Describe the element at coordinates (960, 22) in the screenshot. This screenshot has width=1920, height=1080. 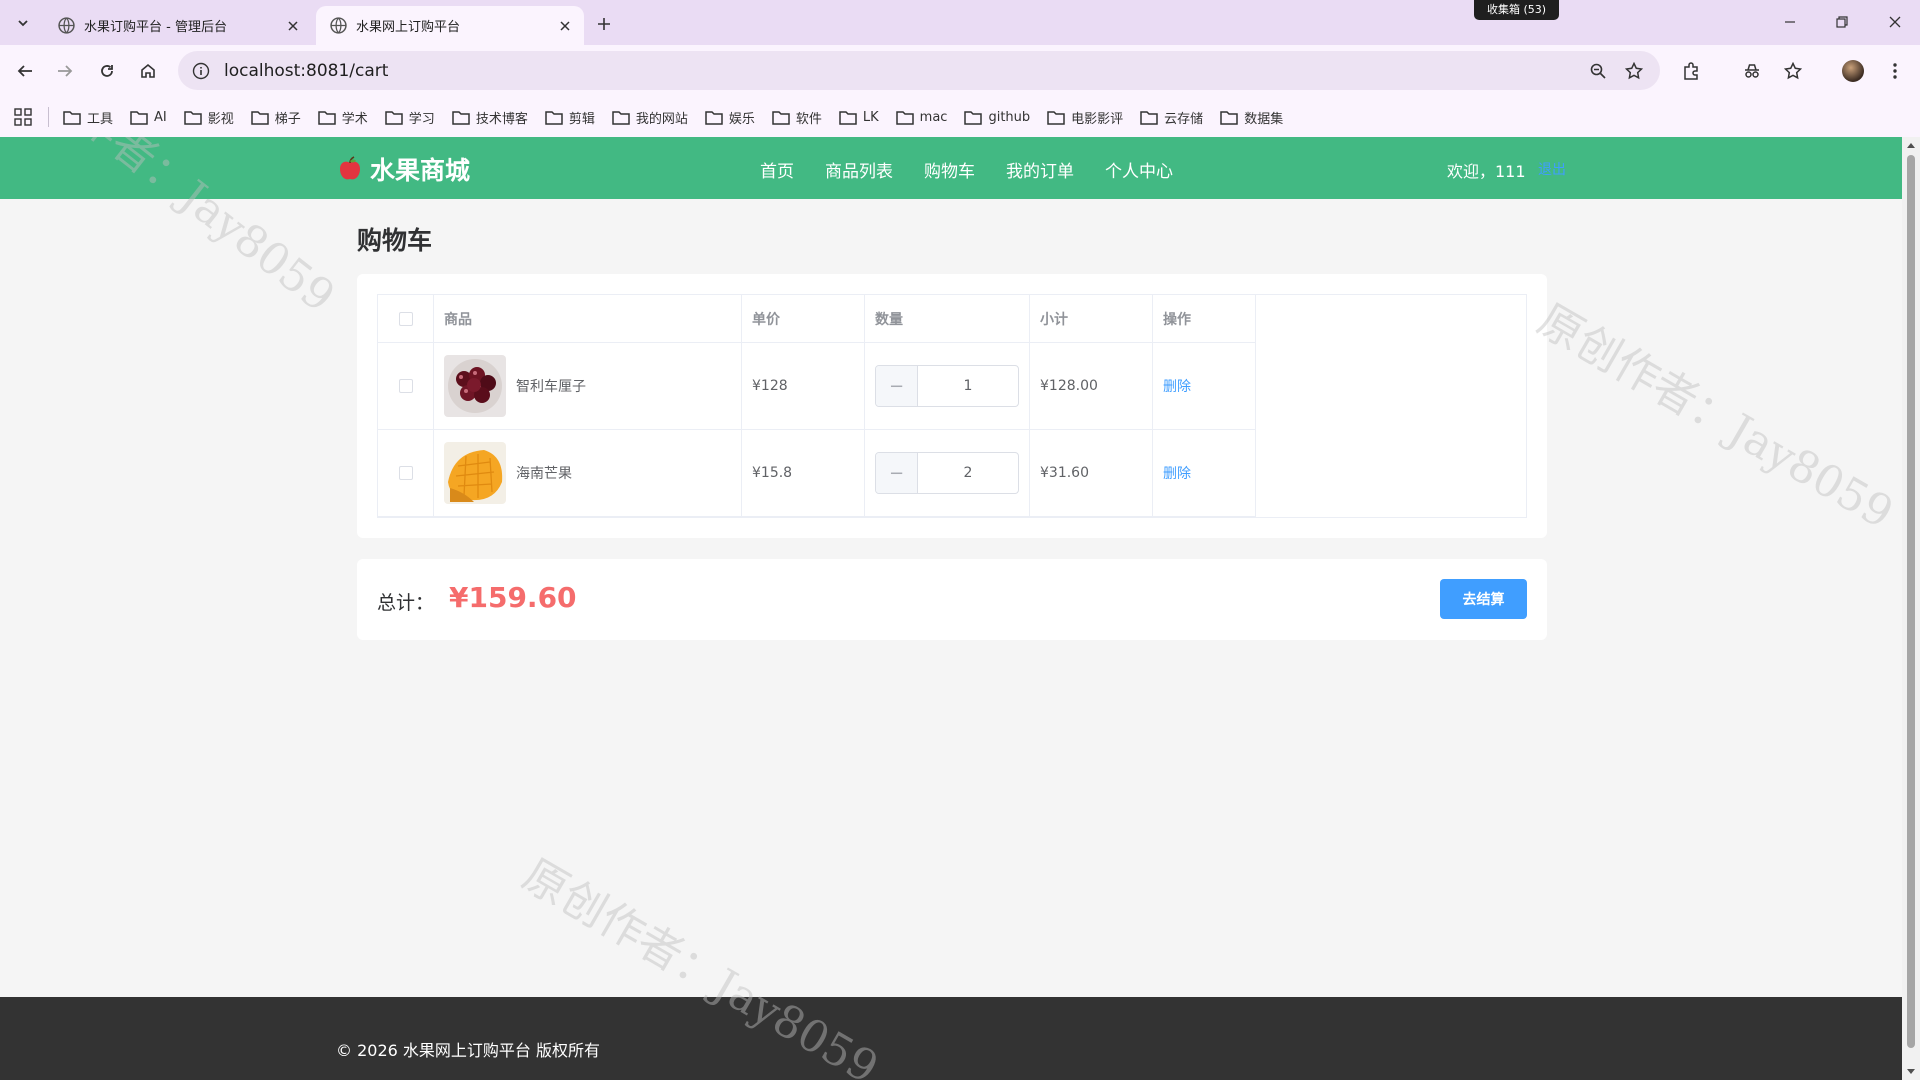
I see `tab-strip: 水果订购平台 - 管理后台 水果网上订购平台 收集箱 (53)` at that location.